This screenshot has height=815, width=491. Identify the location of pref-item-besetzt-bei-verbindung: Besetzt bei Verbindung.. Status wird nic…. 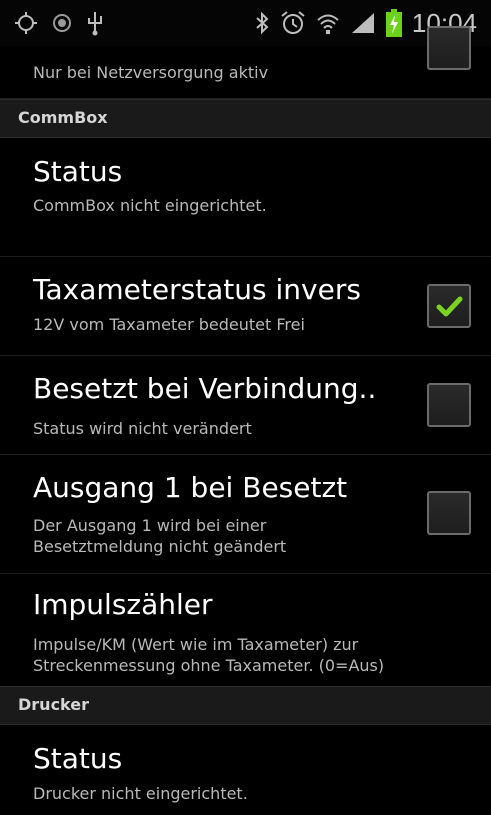
(245, 405).